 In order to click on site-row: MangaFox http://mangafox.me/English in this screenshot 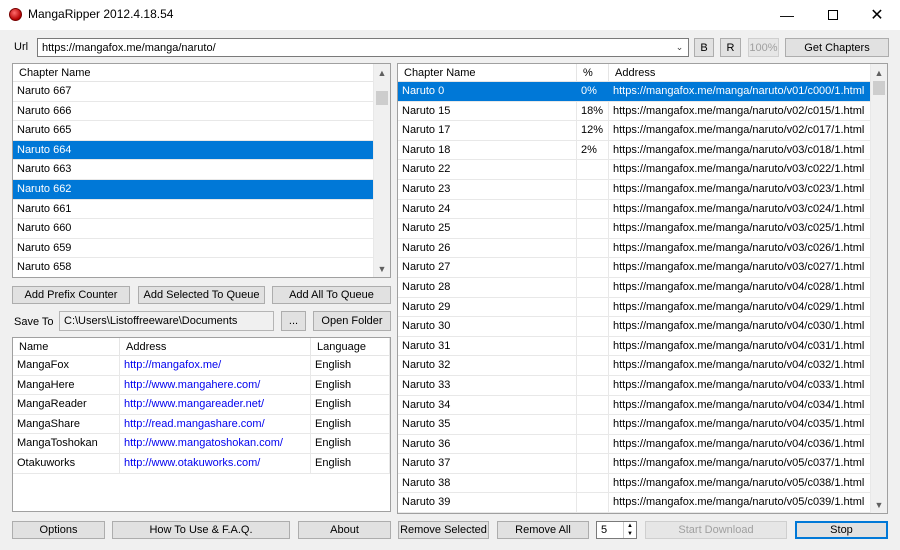, I will do `click(201, 366)`.